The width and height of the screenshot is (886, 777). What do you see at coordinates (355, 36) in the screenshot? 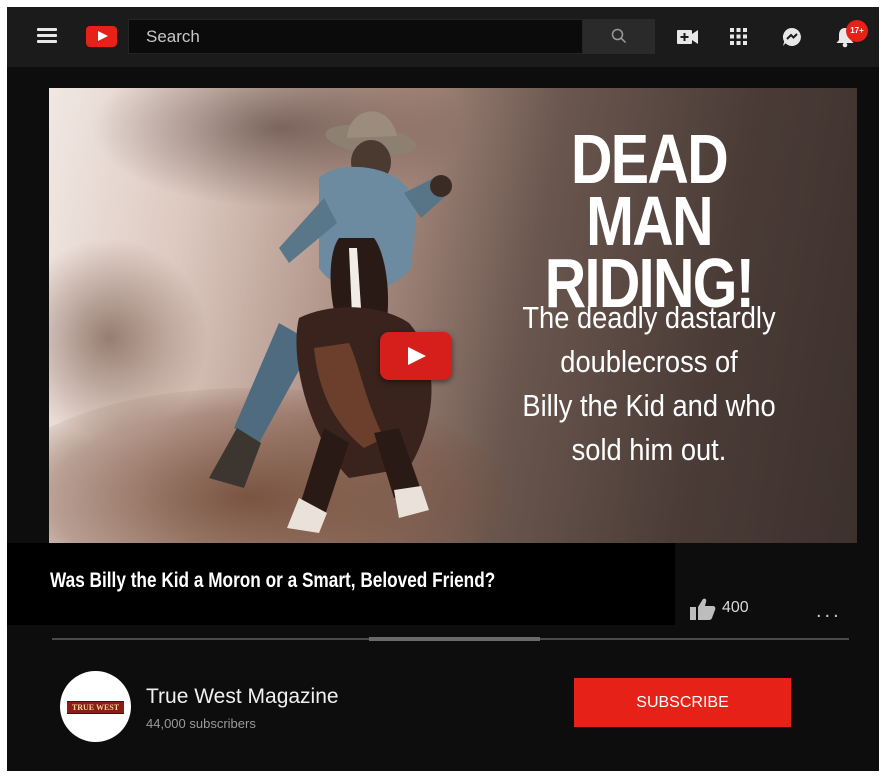
I see `search-input: Search` at bounding box center [355, 36].